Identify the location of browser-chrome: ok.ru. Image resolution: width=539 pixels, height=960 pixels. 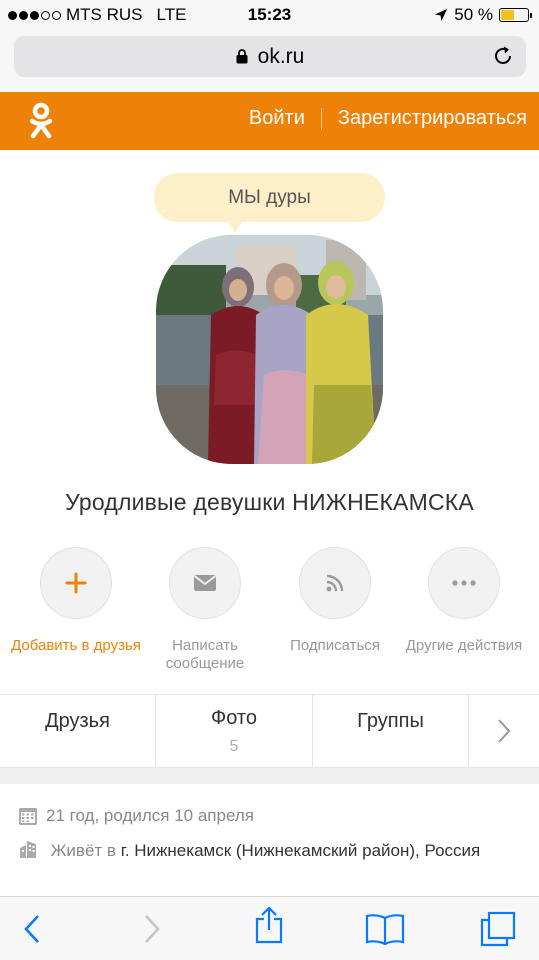
(269, 61).